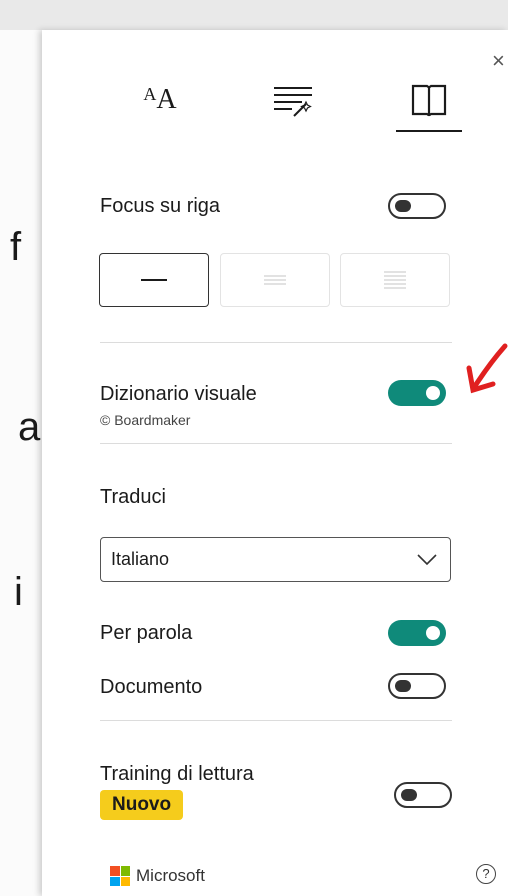 This screenshot has width=508, height=896. What do you see at coordinates (487, 368) in the screenshot?
I see `red-arrow-annotation` at bounding box center [487, 368].